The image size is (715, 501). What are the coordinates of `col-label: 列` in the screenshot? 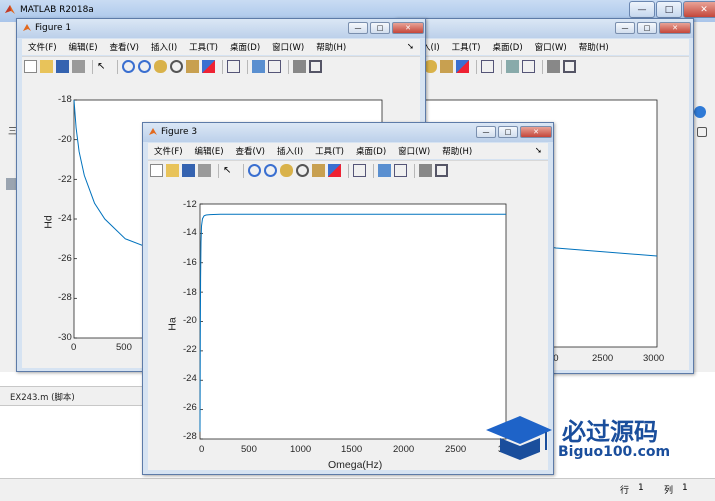 It's located at (669, 491).